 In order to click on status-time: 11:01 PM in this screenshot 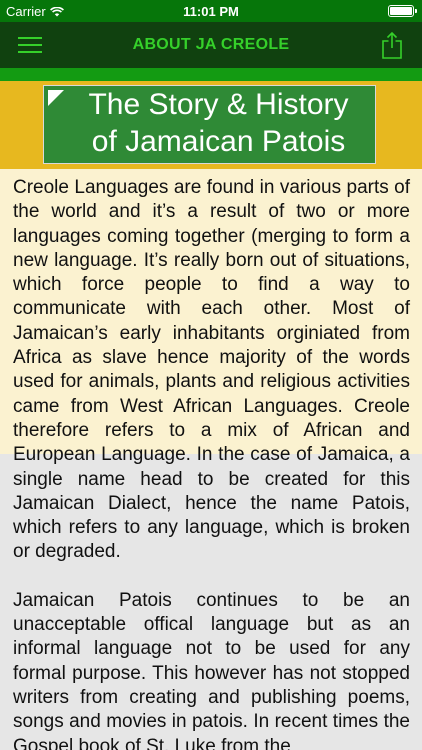, I will do `click(211, 11)`.